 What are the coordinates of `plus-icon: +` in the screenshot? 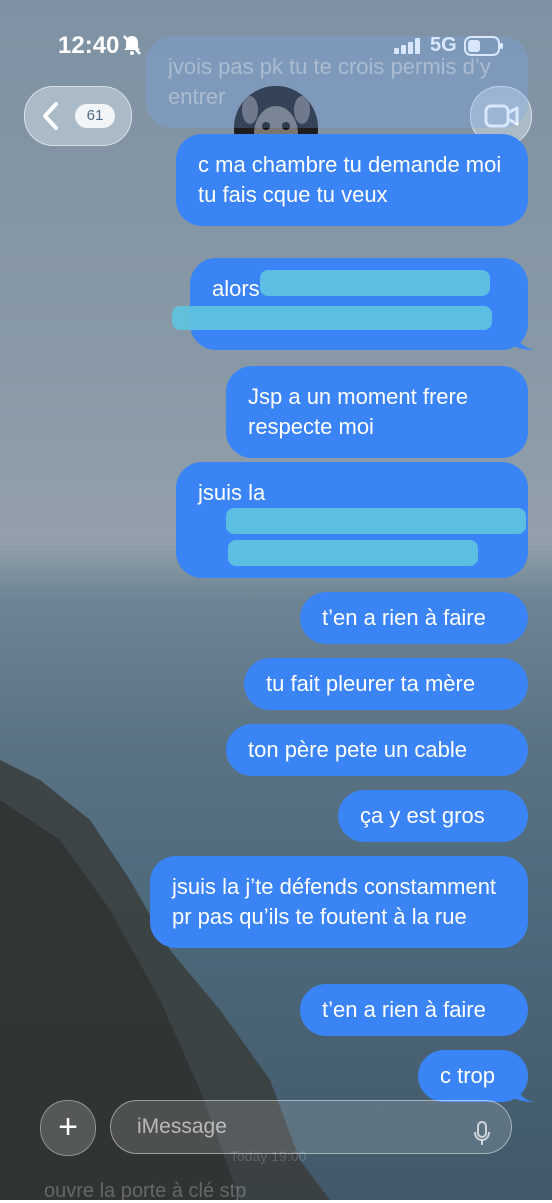 It's located at (68, 1127).